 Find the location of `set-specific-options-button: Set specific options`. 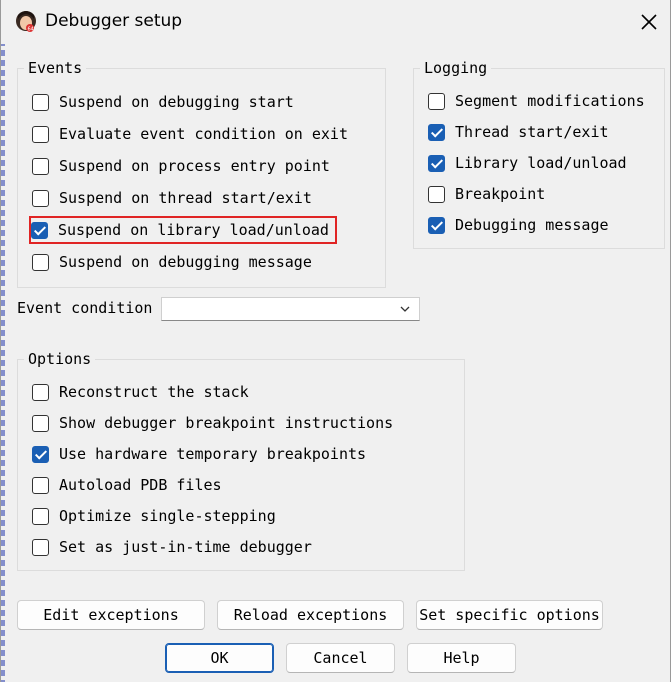

set-specific-options-button: Set specific options is located at coordinates (509, 615).